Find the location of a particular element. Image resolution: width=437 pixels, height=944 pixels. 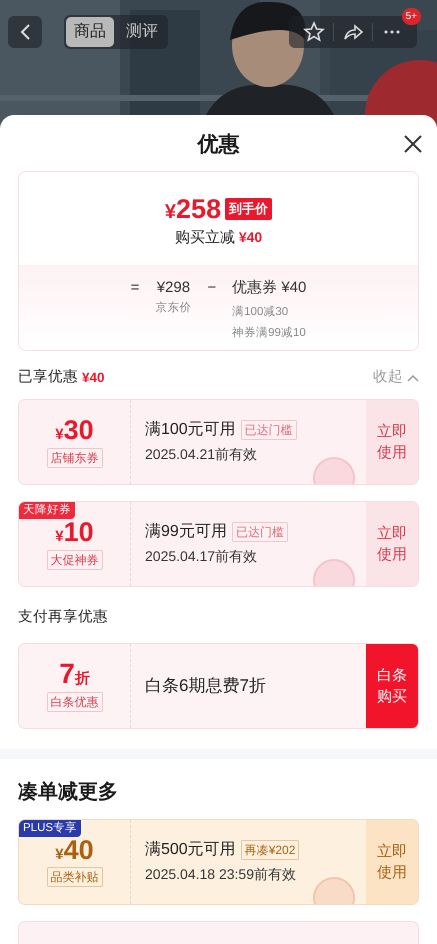

offer-type: 白条优惠 is located at coordinates (74, 702).